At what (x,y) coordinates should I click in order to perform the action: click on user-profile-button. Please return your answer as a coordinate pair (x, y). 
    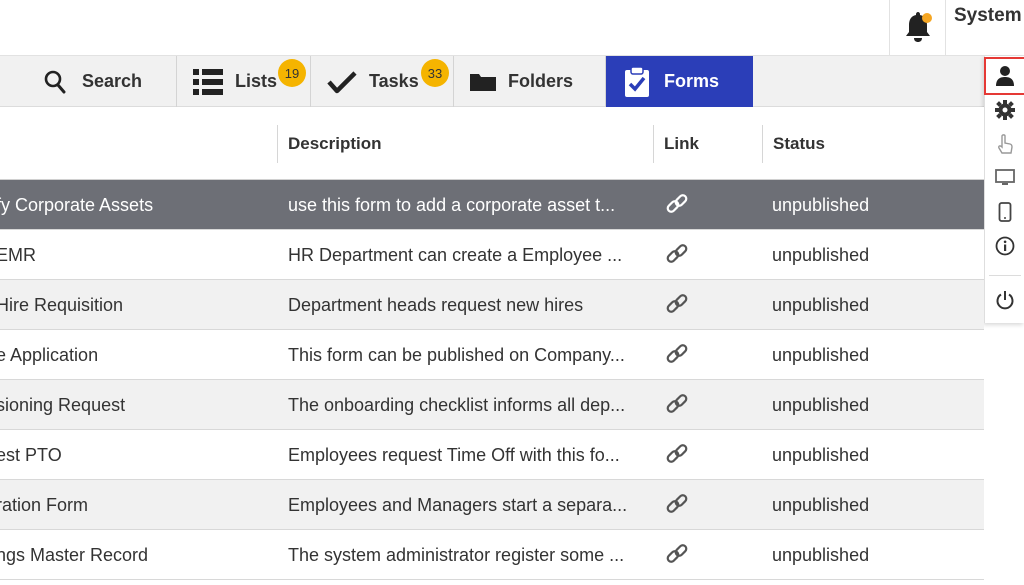
    Looking at the image, I should click on (1004, 76).